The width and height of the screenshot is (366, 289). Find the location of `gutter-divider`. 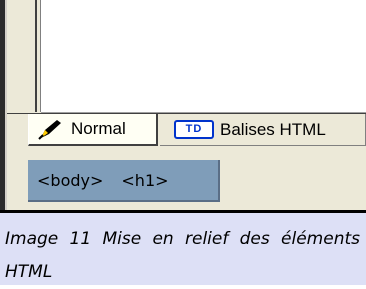

gutter-divider is located at coordinates (36, 56).